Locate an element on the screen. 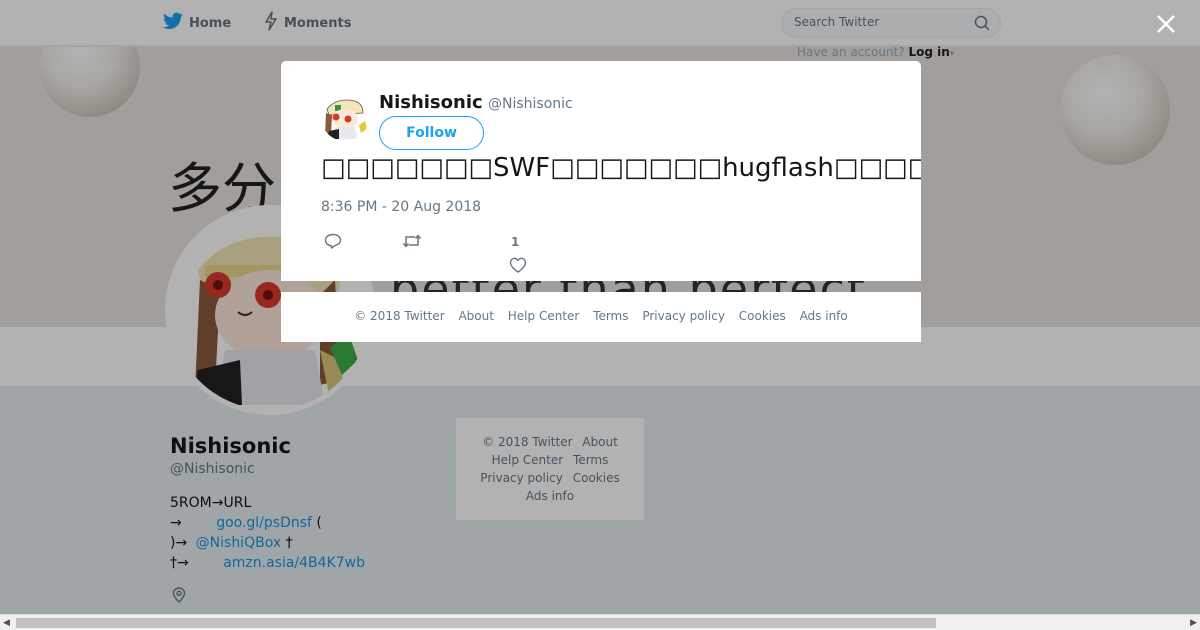 The height and width of the screenshot is (630, 1200). footer-copyright: © 2018 Twitter is located at coordinates (399, 316).